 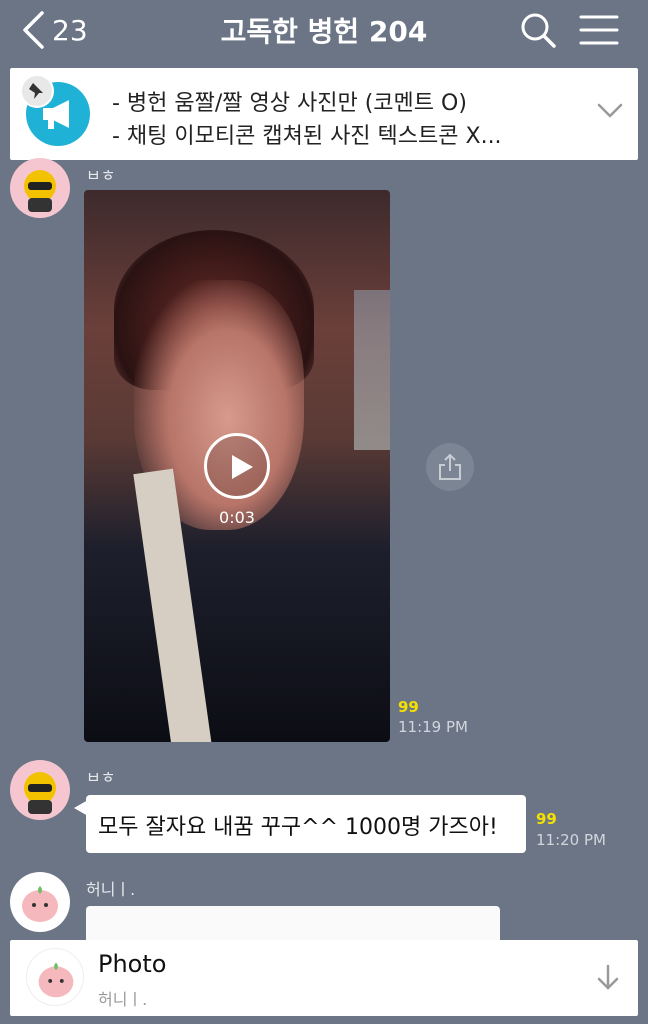 I want to click on message-time: 11:19 PM, so click(x=433, y=727).